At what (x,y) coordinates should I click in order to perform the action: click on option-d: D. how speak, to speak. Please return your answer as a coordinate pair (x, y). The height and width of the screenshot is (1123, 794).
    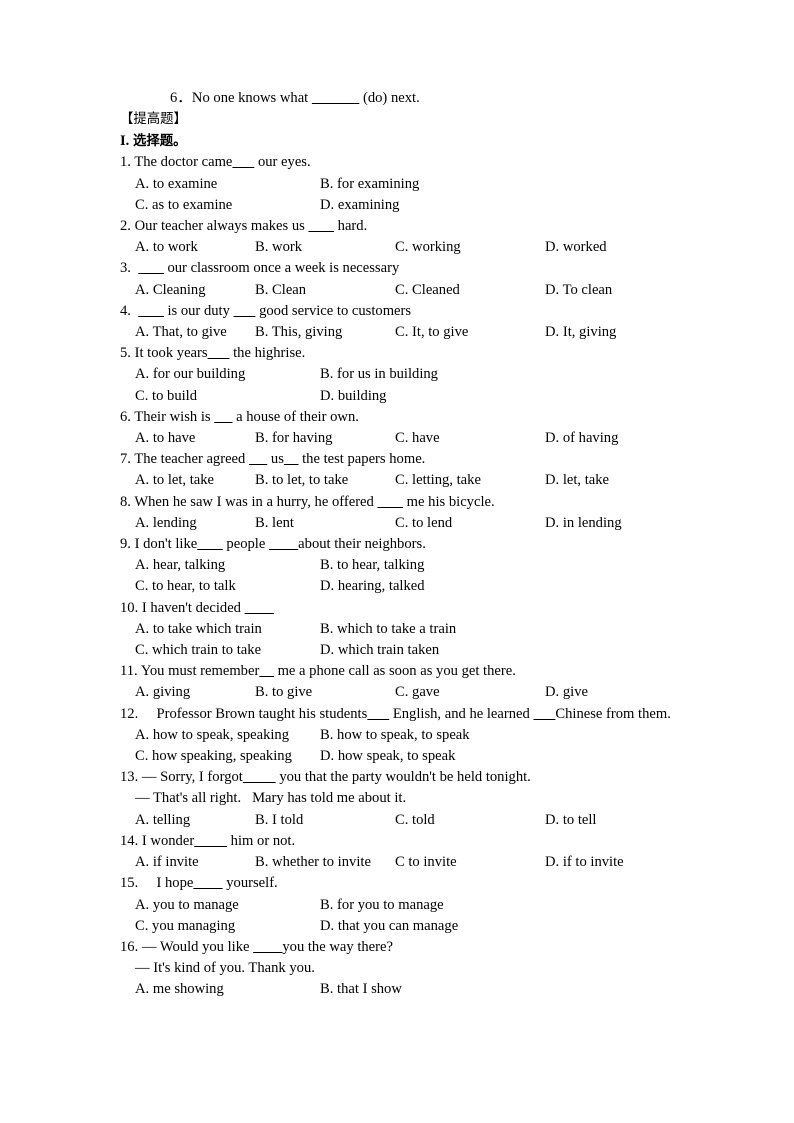
    Looking at the image, I should click on (387, 756).